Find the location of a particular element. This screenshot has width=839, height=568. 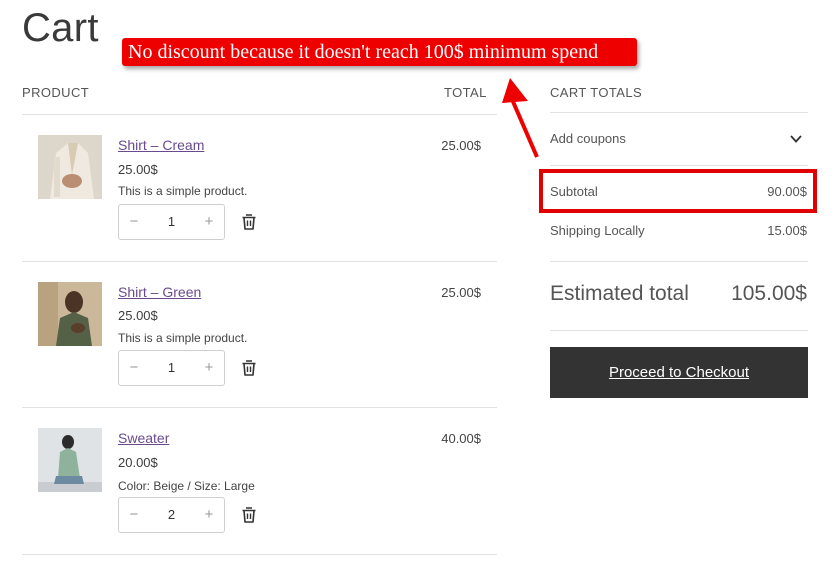

checkout-label: Proceed to Checkout is located at coordinates (679, 372).